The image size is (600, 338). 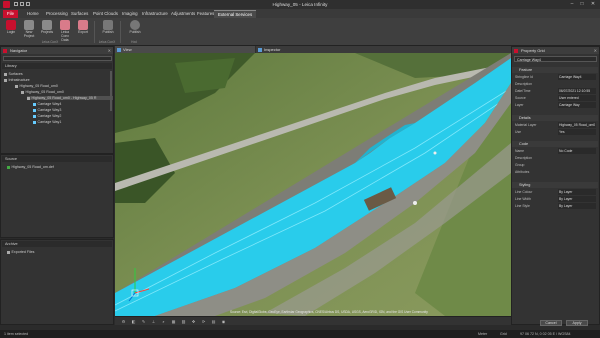 I want to click on line-colour-dropdown: By Layer, so click(x=577, y=192).